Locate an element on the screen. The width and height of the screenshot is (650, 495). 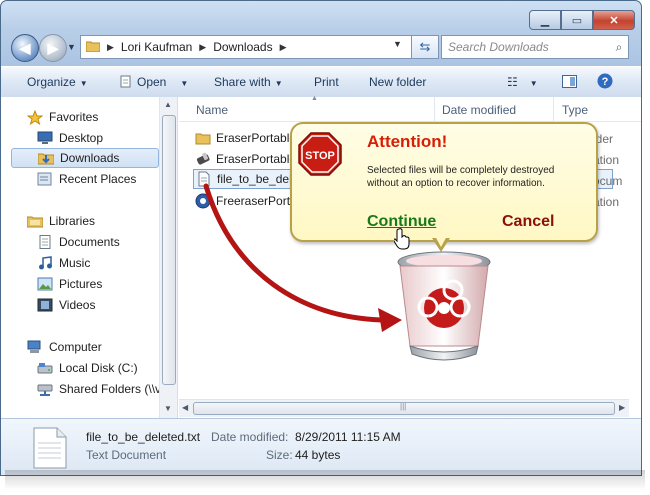
biohazard-trash-icon is located at coordinates (444, 306).